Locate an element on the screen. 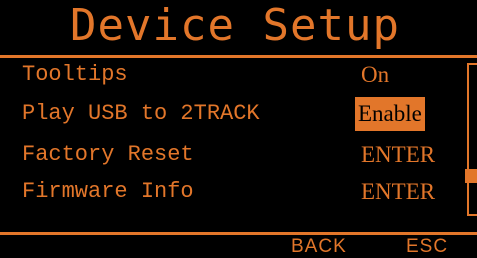  menu-item-value: On is located at coordinates (375, 75).